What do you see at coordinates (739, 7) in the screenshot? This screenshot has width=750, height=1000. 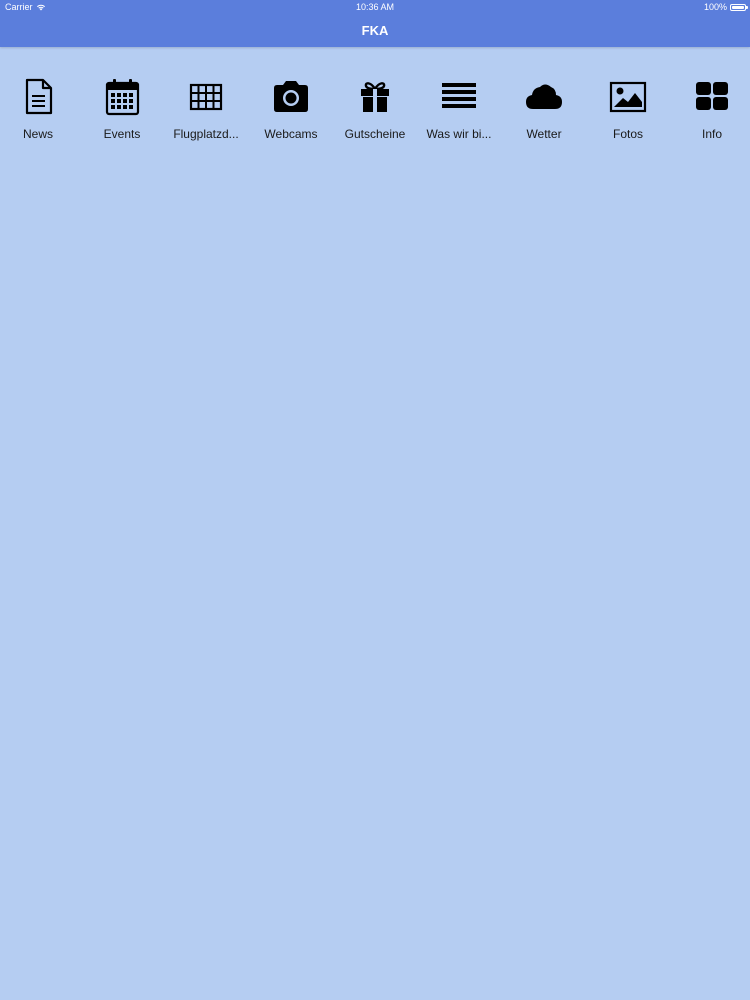 I see `battery-icon` at bounding box center [739, 7].